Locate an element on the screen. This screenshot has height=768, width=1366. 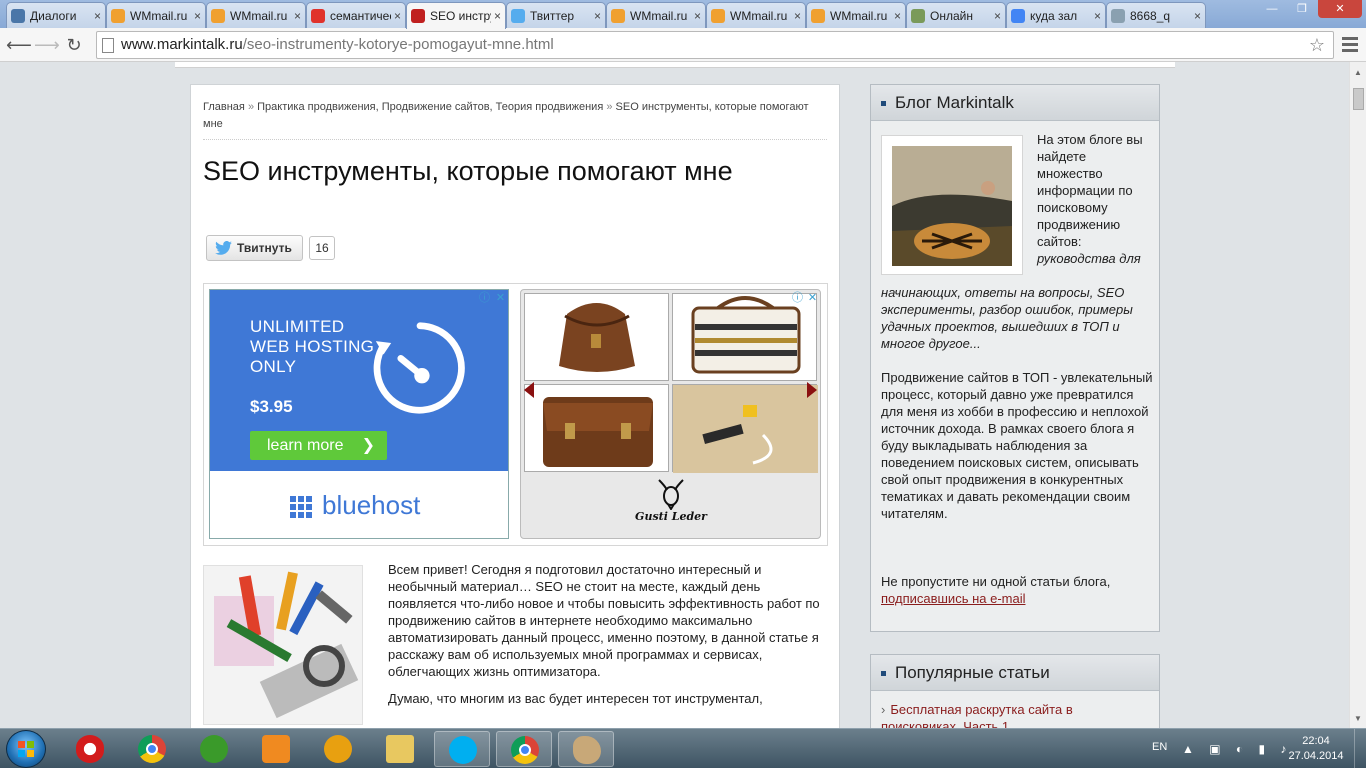
browser-tab: куда зал × is located at coordinates (1056, 15).